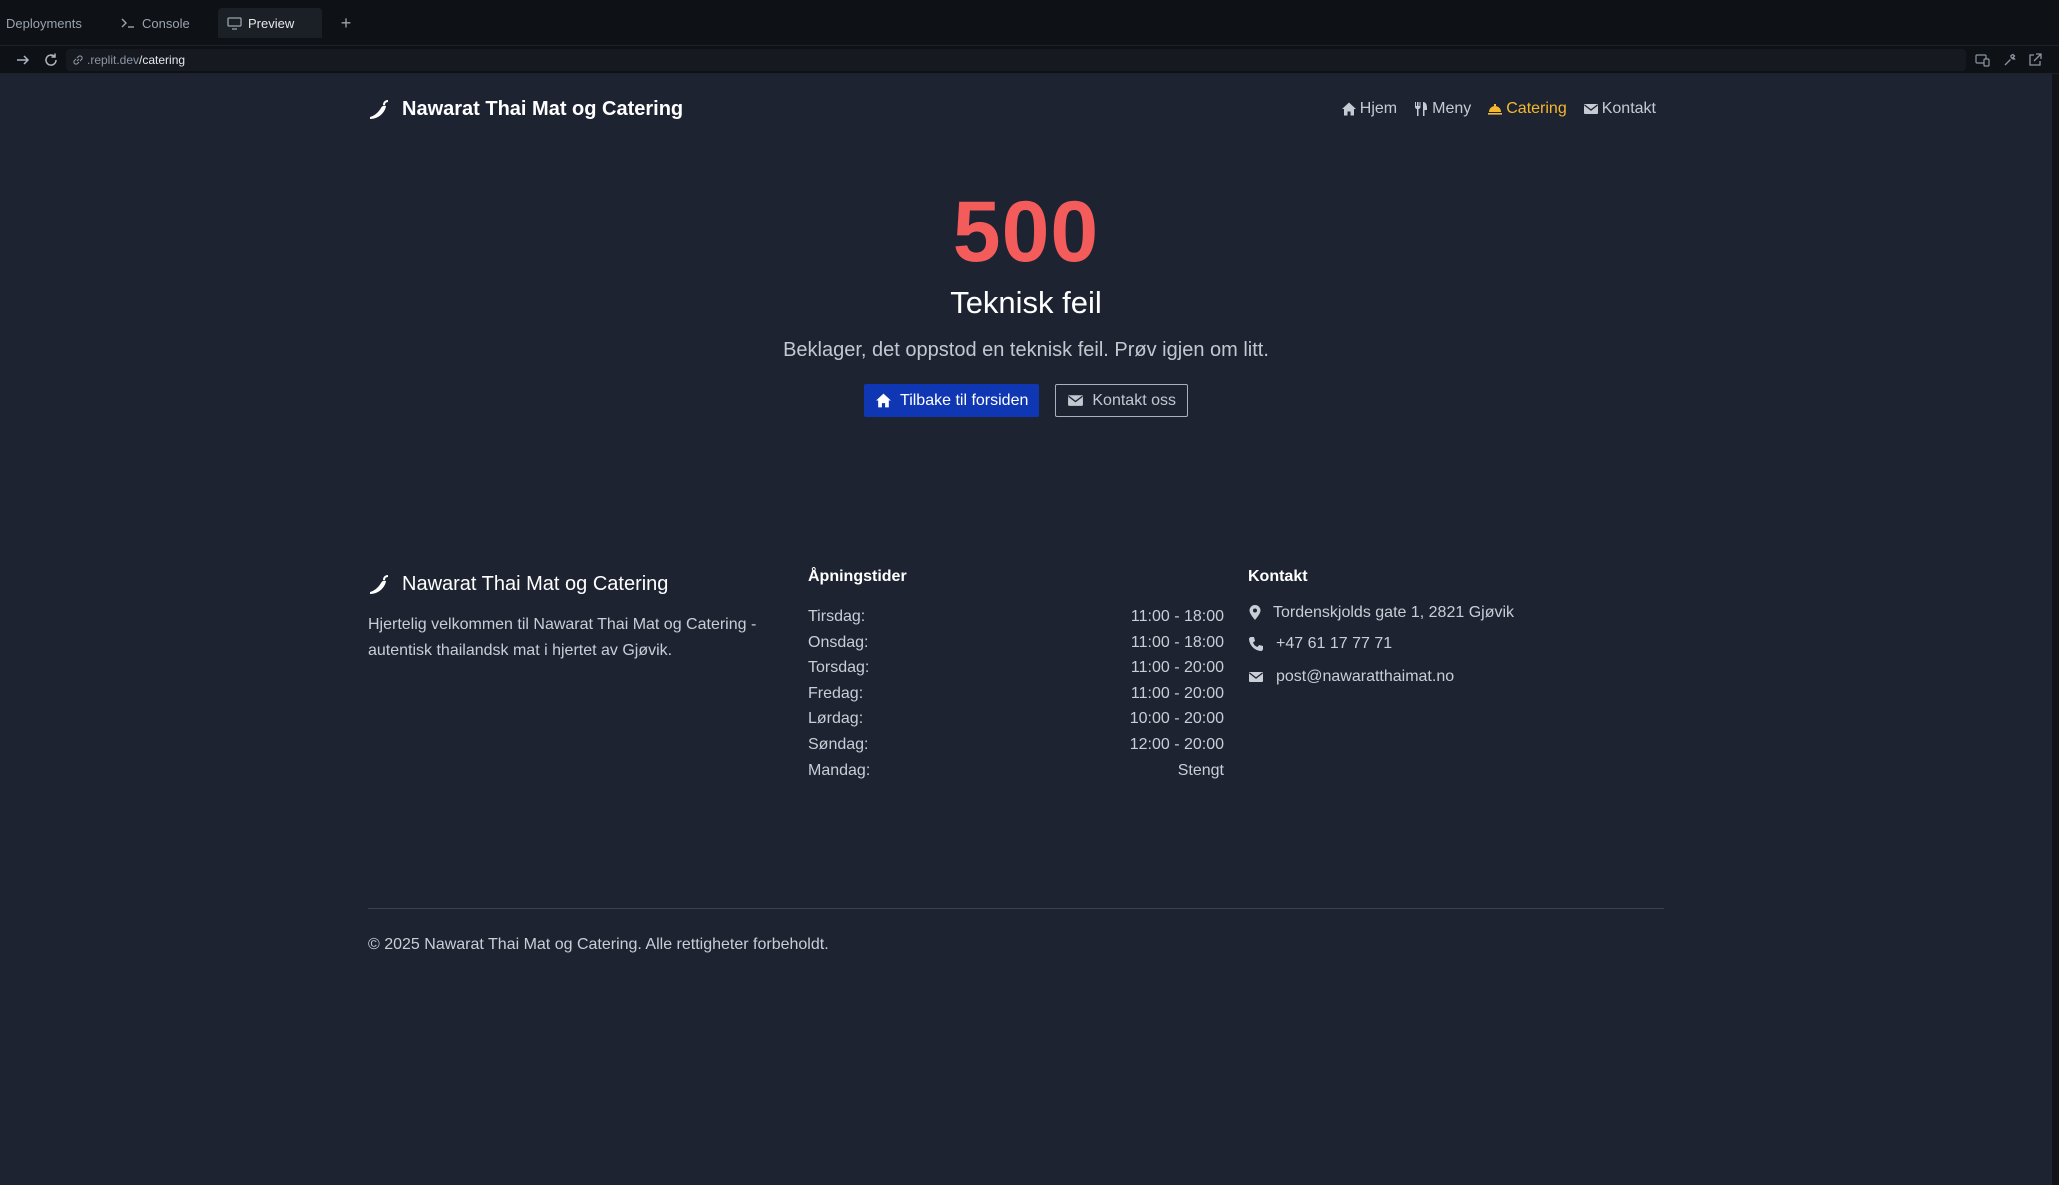 This screenshot has height=1185, width=2059. I want to click on forward-arrow-icon, so click(23, 60).